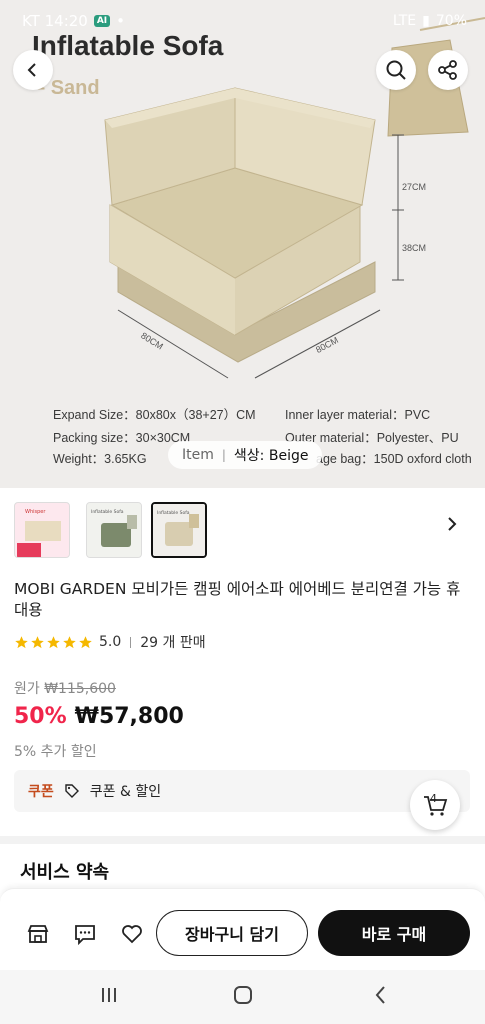  What do you see at coordinates (129, 716) in the screenshot?
I see `sale-price: ₩57,800` at bounding box center [129, 716].